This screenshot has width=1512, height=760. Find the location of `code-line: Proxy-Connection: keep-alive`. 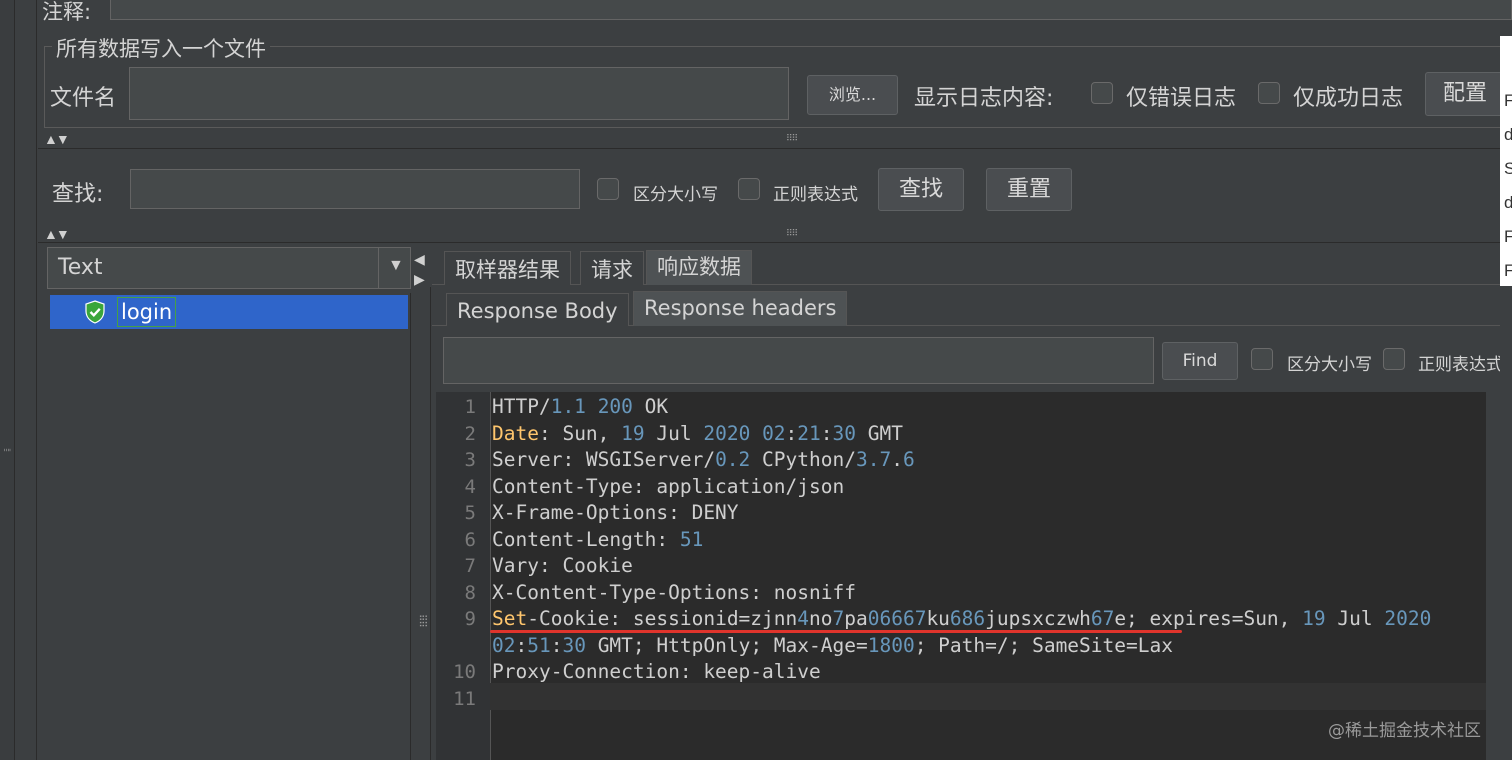

code-line: Proxy-Connection: keep-alive is located at coordinates (656, 671).